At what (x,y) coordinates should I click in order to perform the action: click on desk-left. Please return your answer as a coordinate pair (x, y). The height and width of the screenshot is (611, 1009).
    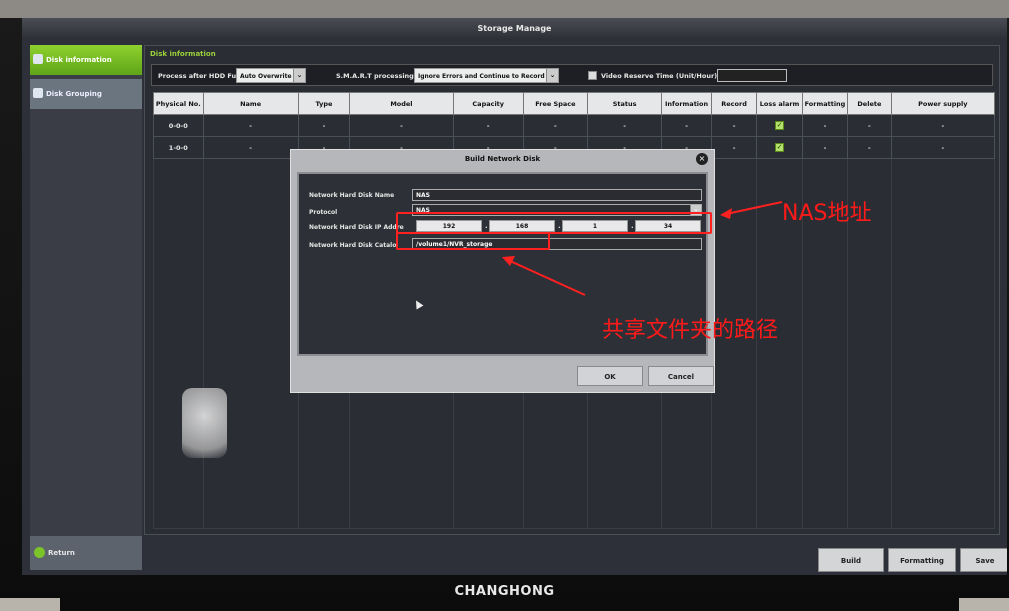
    Looking at the image, I should click on (30, 604).